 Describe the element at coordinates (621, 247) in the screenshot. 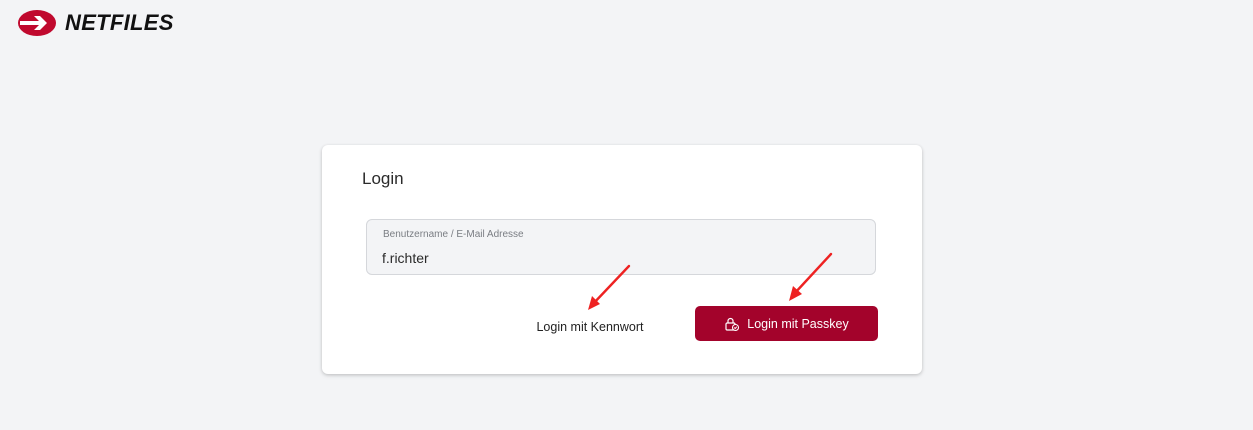

I see `username-field: Benutzername / E-Mail Adresse` at that location.